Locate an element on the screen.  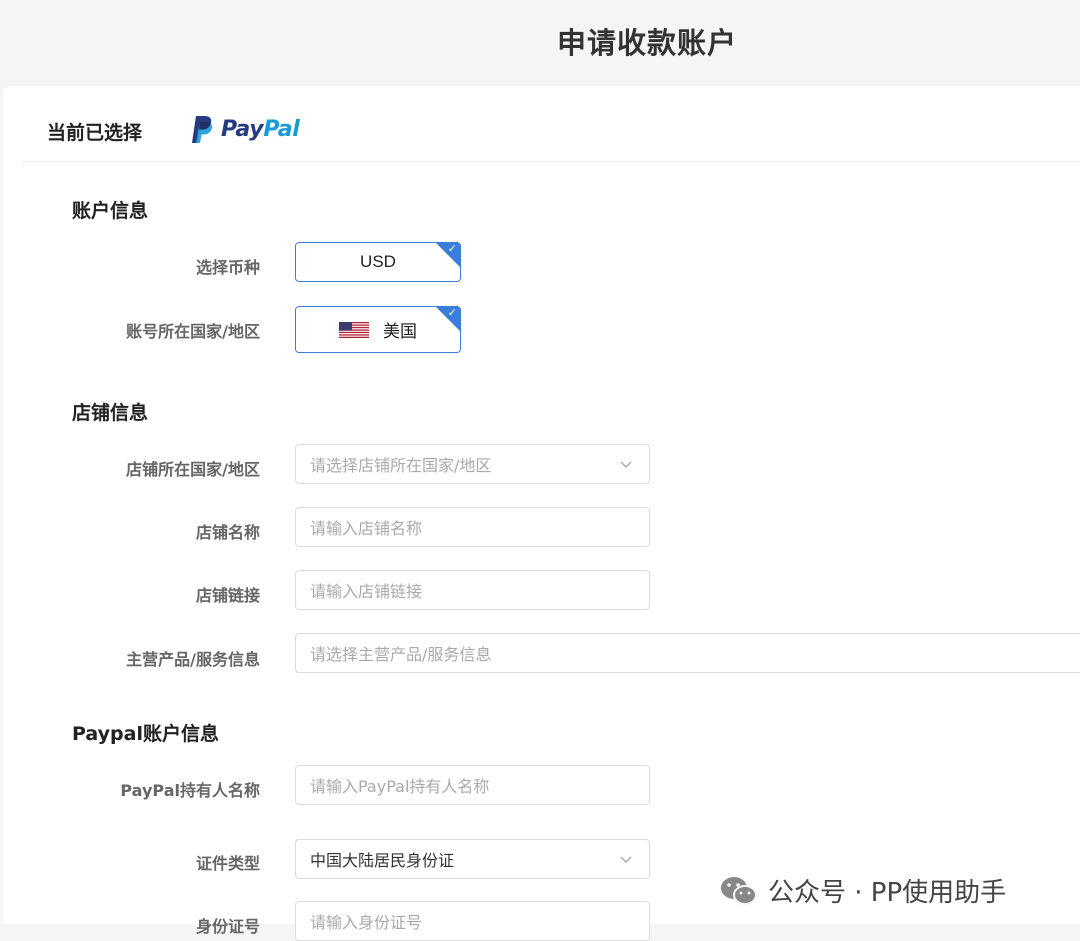
account-country-label: 账号所在国家/地区 is located at coordinates (193, 331).